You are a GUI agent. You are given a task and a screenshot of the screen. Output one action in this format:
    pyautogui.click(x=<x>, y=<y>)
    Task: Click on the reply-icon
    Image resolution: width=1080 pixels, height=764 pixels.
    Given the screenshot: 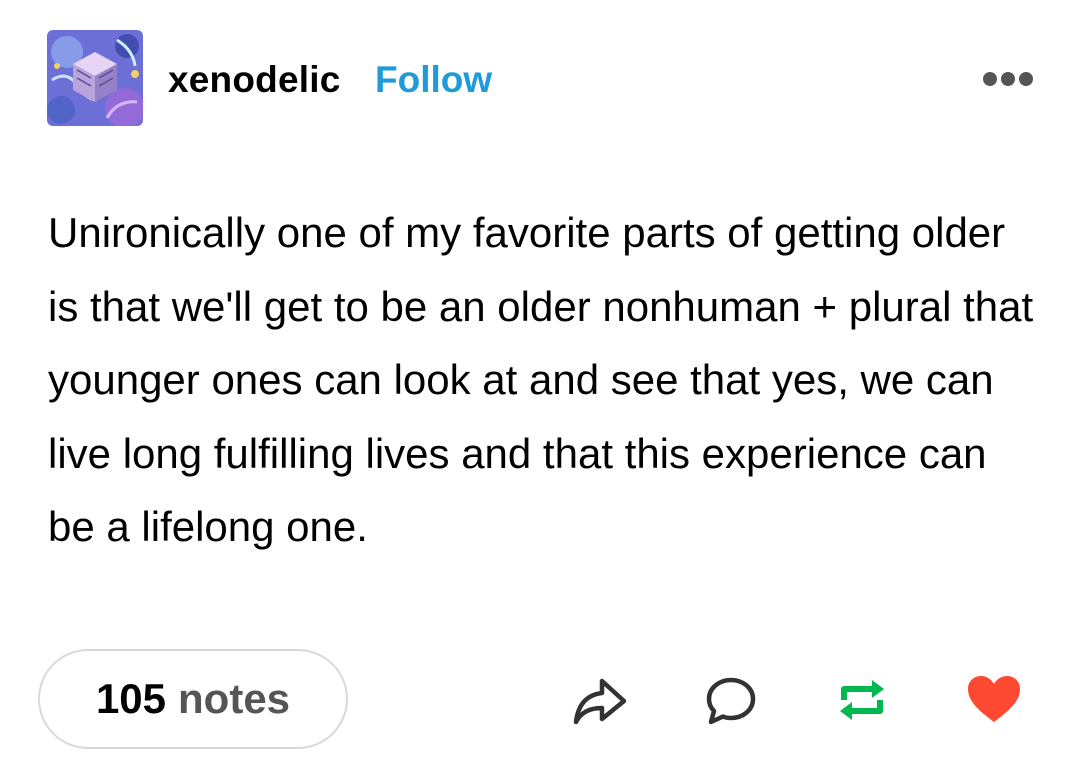 What is the action you would take?
    pyautogui.click(x=731, y=700)
    